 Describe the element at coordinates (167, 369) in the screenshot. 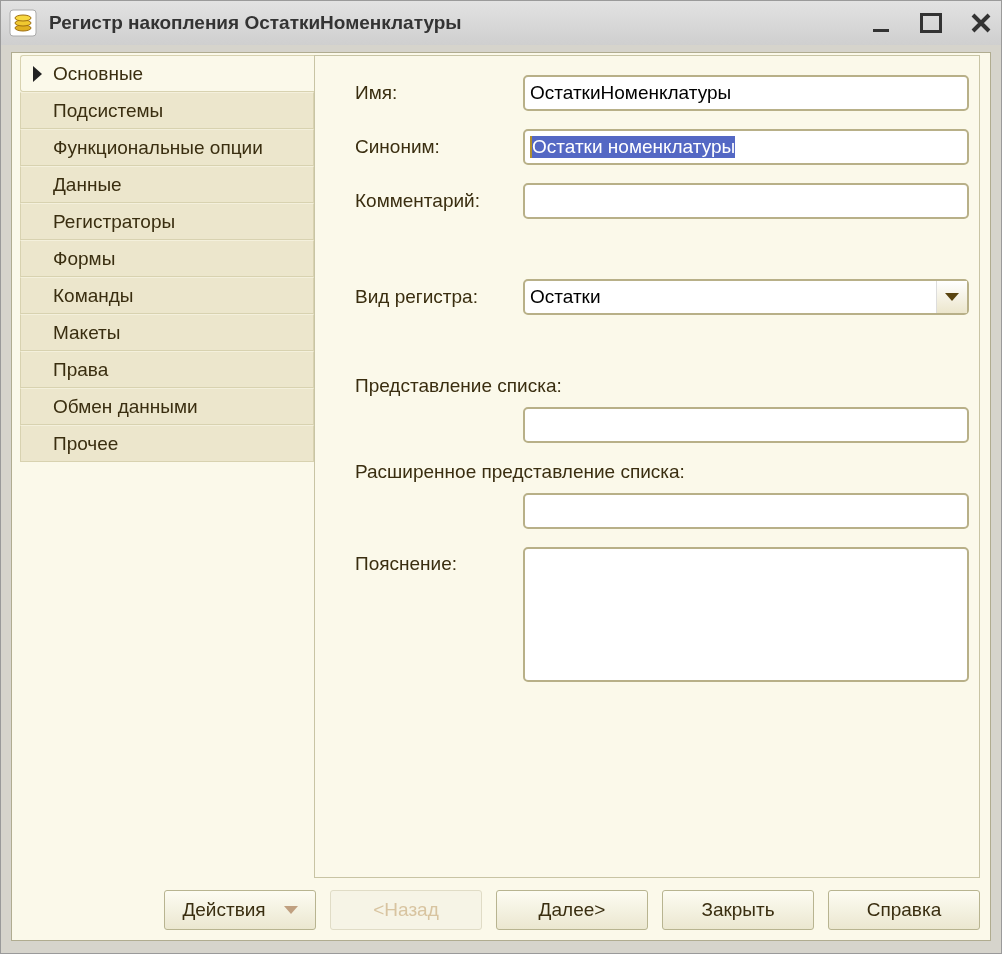

I see `sidebar-tab: Права` at that location.